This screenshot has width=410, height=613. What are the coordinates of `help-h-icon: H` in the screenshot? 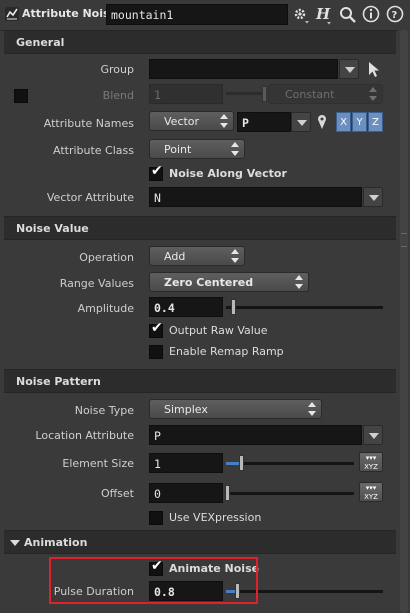 It's located at (324, 15).